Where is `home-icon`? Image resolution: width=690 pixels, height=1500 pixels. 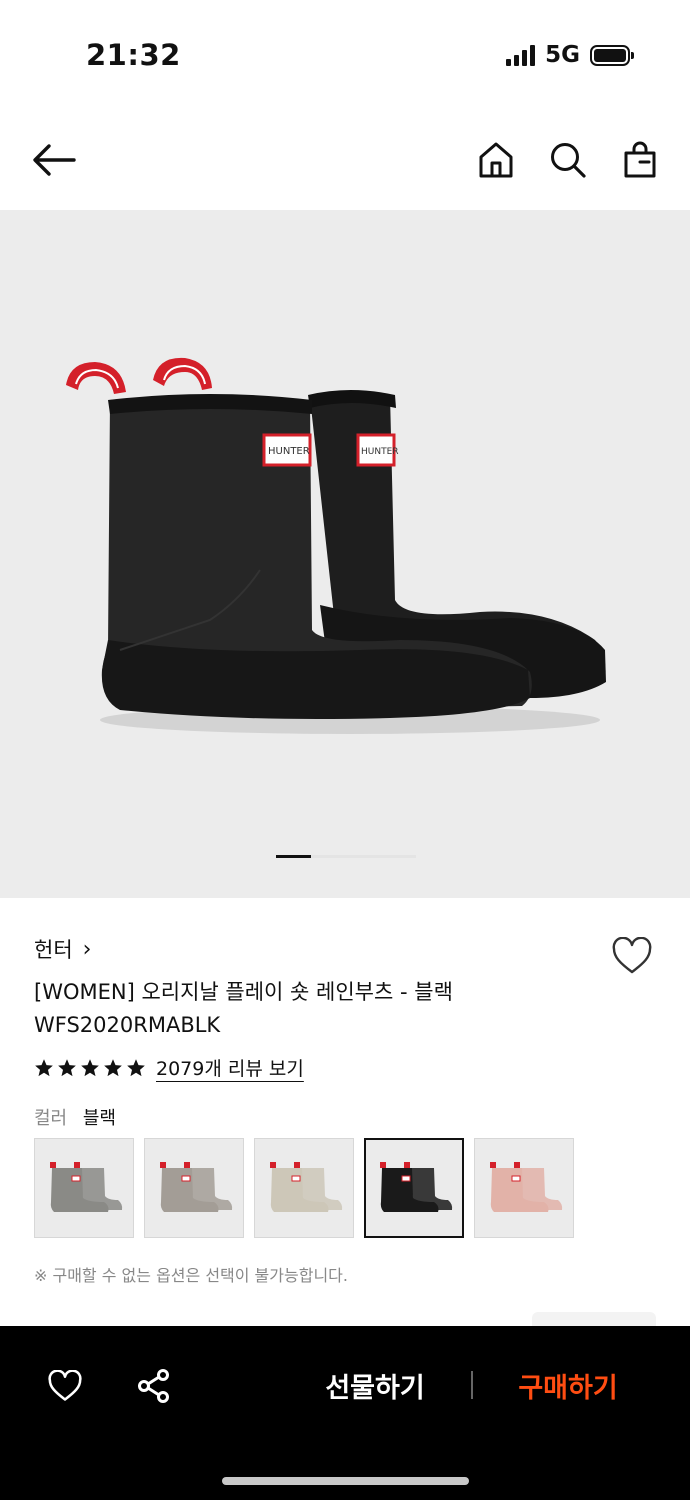 home-icon is located at coordinates (496, 160).